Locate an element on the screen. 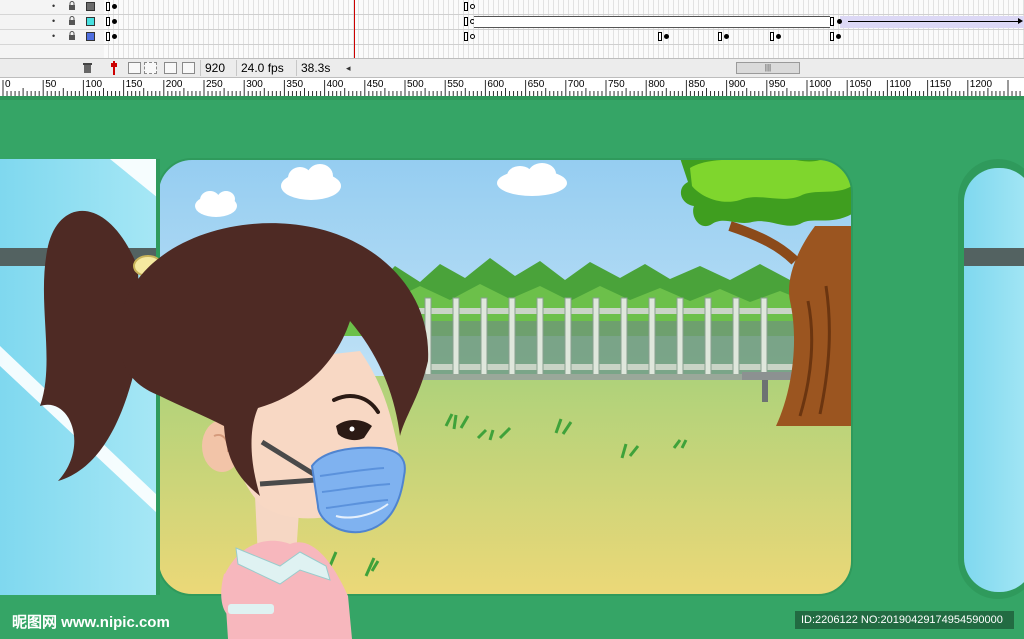 This screenshot has height=639, width=1024. ruler-label: 550 is located at coordinates (455, 84).